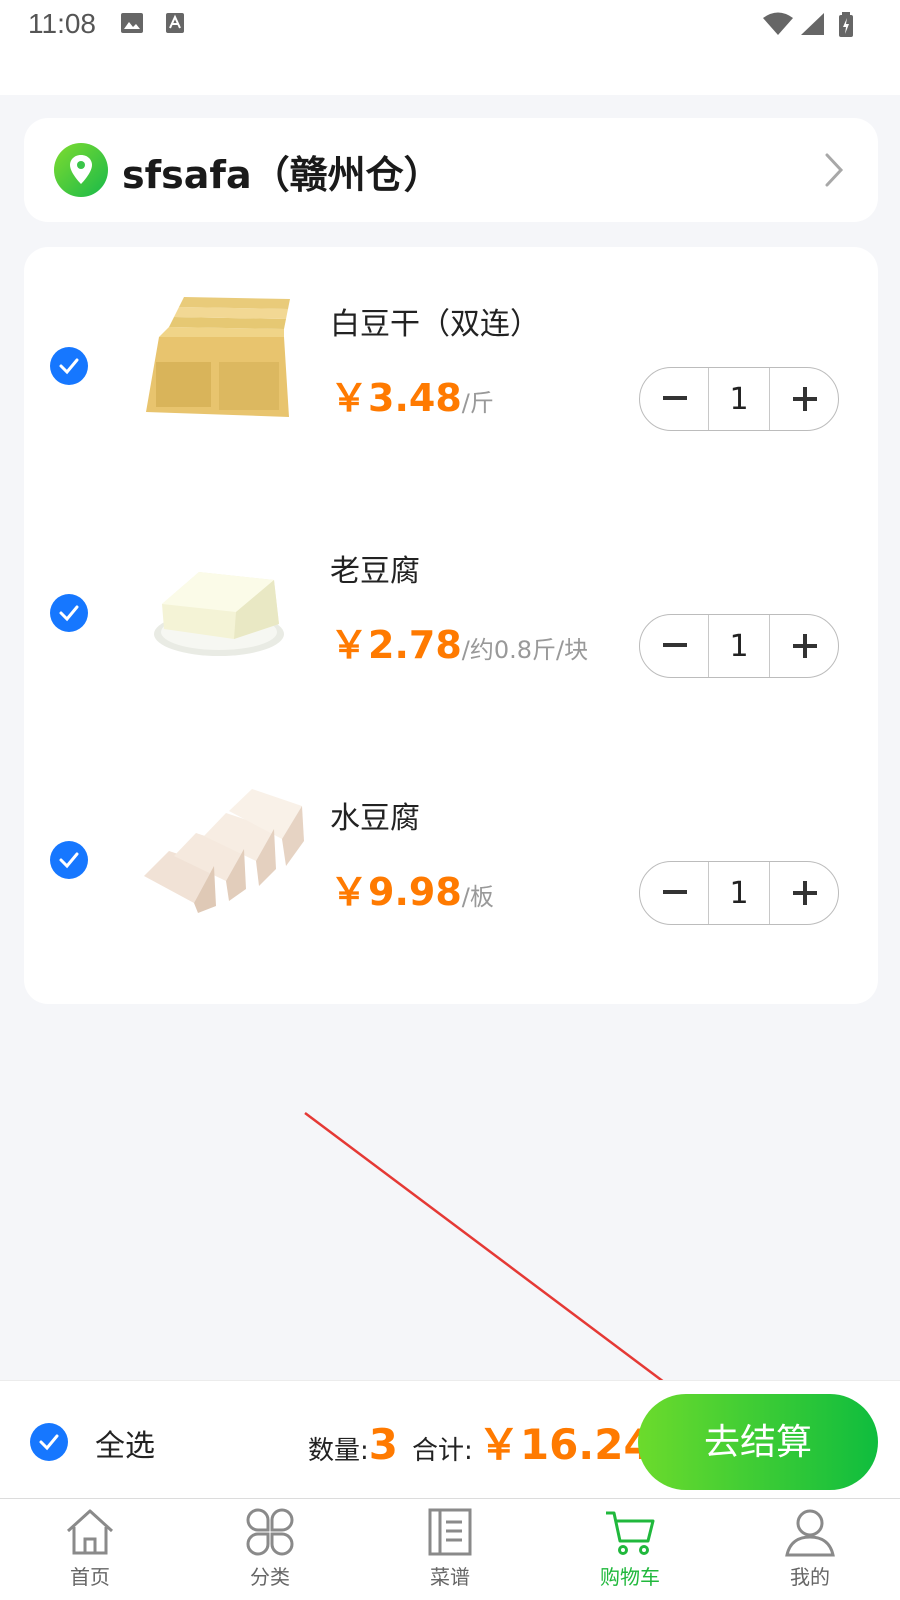 The width and height of the screenshot is (900, 1600). I want to click on cart-item: 老豆腐 ￥2.78/约0.8斤/块 1, so click(451, 614).